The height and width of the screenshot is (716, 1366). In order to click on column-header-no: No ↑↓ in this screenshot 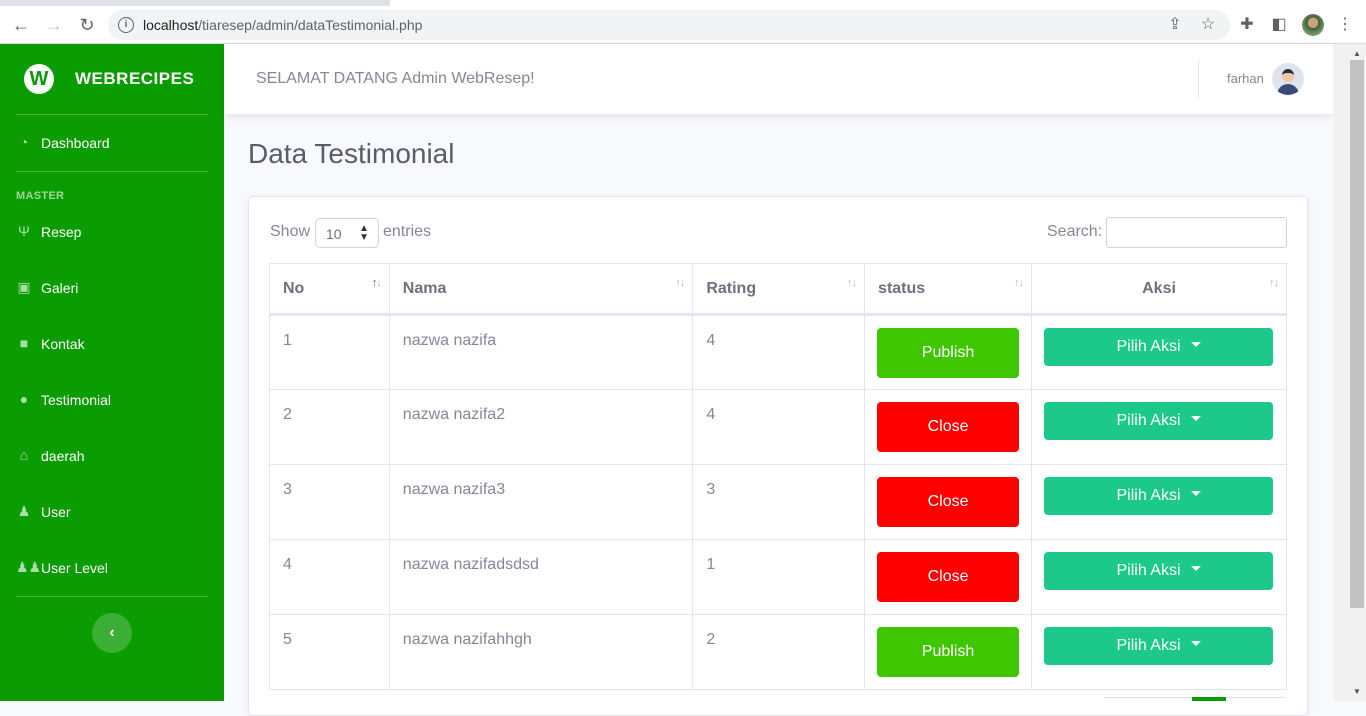, I will do `click(329, 289)`.